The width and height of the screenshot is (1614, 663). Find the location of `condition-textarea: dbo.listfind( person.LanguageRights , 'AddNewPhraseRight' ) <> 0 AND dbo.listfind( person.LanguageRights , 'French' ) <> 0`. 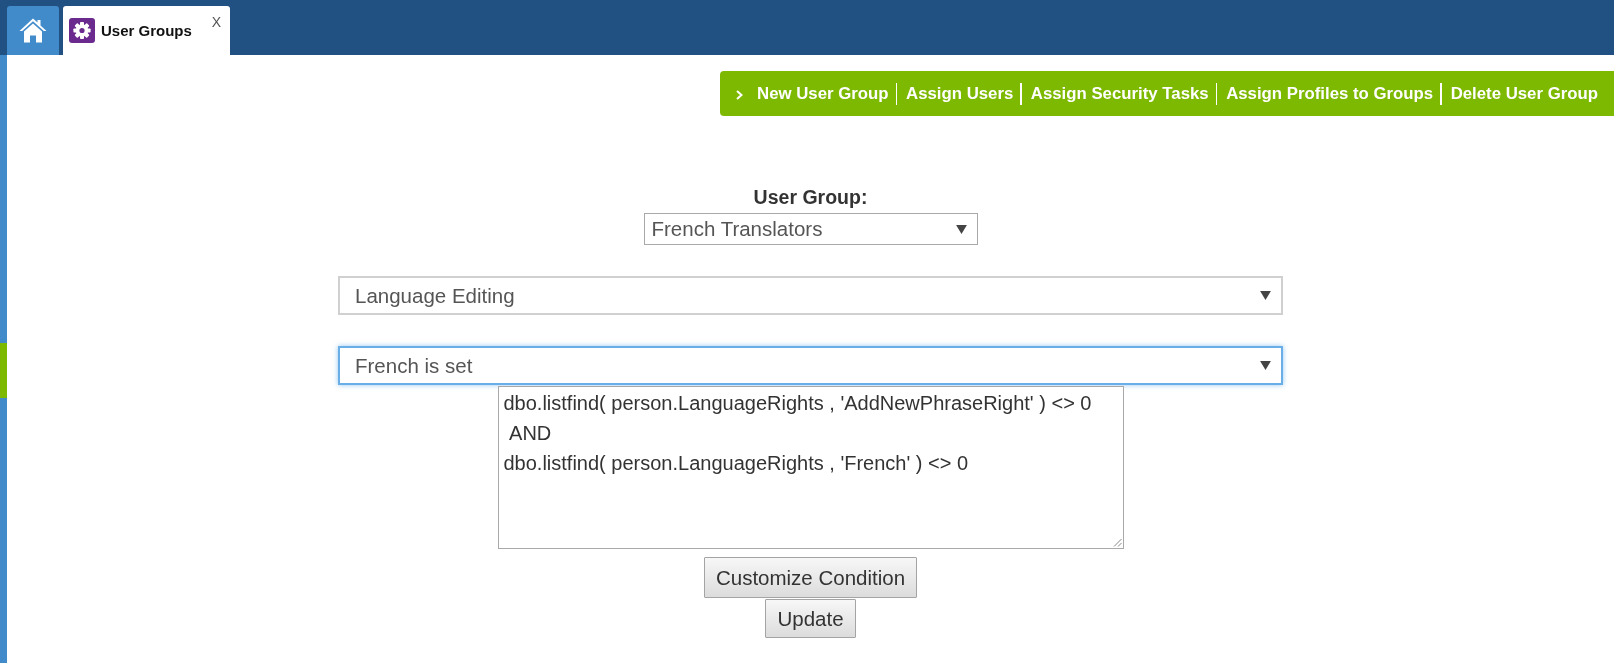

condition-textarea: dbo.listfind( person.LanguageRights , 'AddNewPhraseRight' ) <> 0 AND dbo.listfind( person.LanguageRights , 'French' ) <> 0 is located at coordinates (810, 467).